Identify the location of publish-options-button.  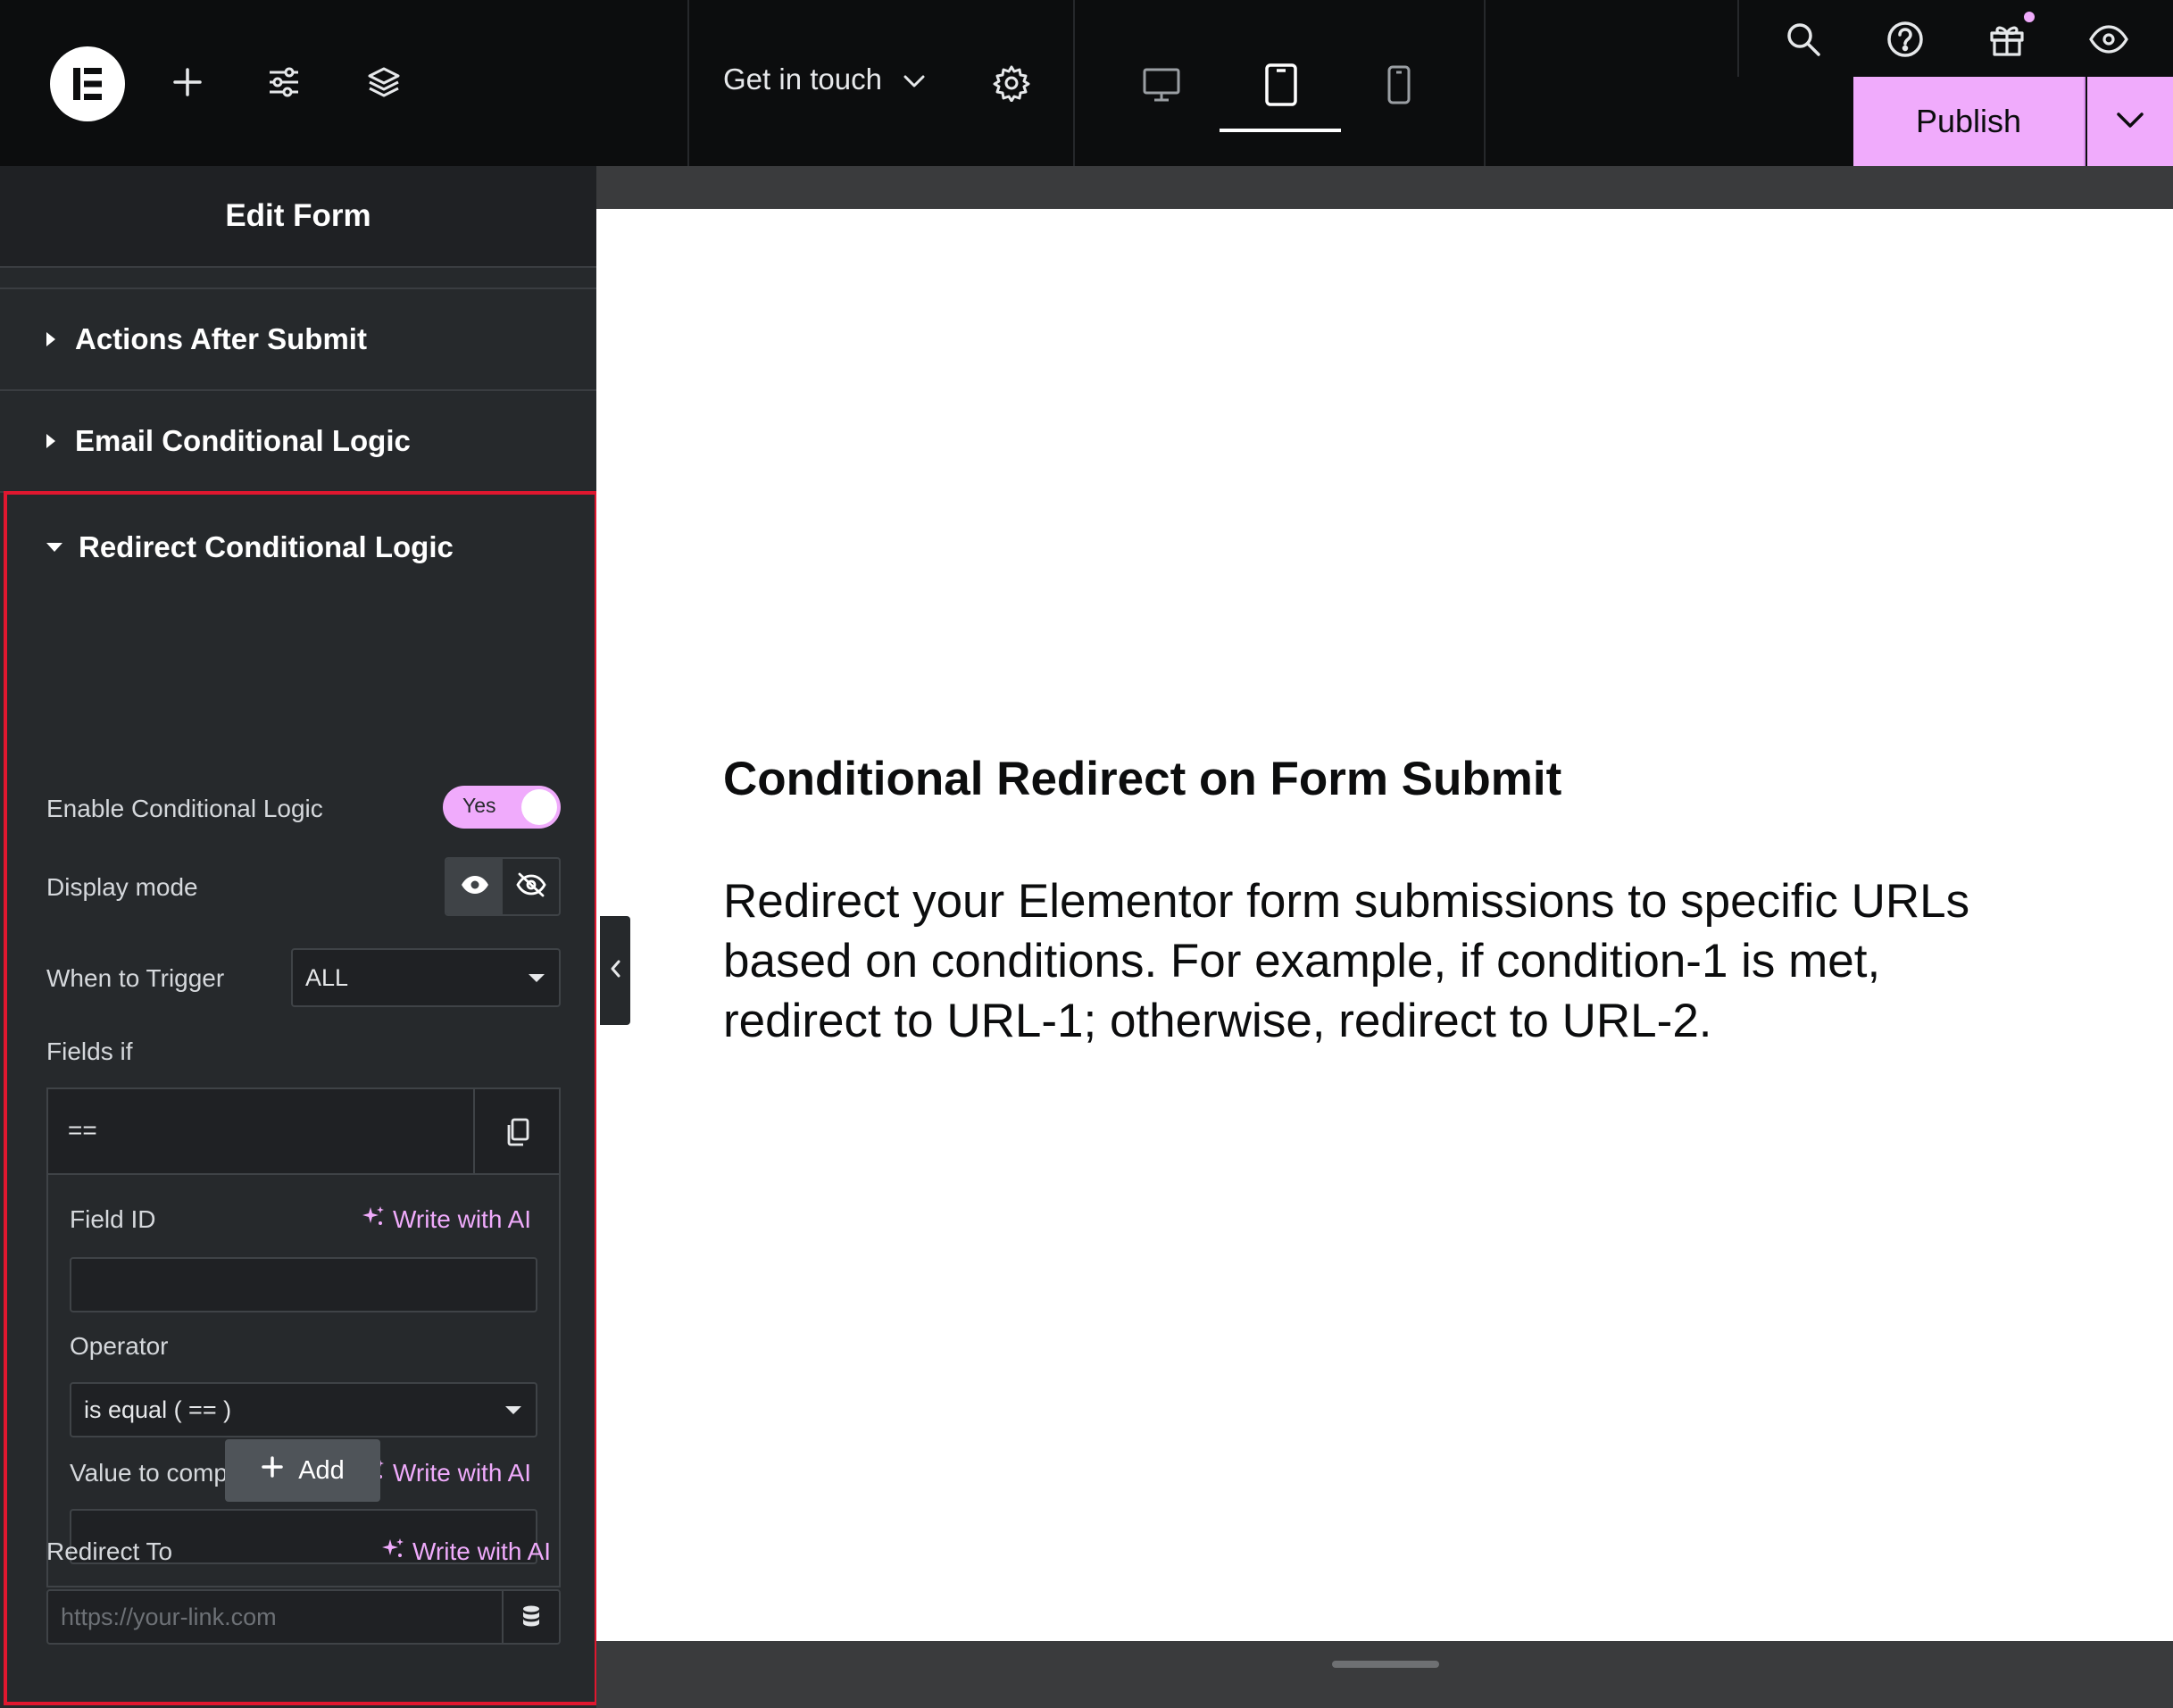
(2130, 121).